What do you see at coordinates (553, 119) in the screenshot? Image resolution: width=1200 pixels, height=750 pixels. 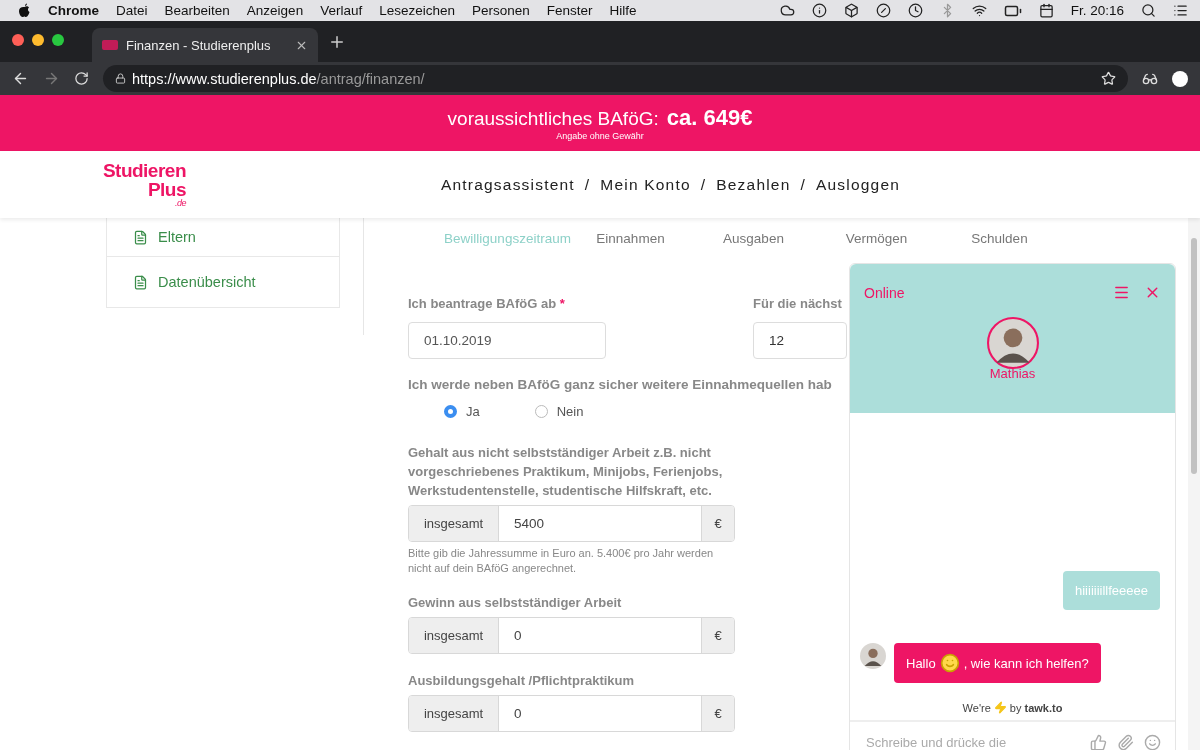 I see `estimate-label: voraussichtliches BAföG:` at bounding box center [553, 119].